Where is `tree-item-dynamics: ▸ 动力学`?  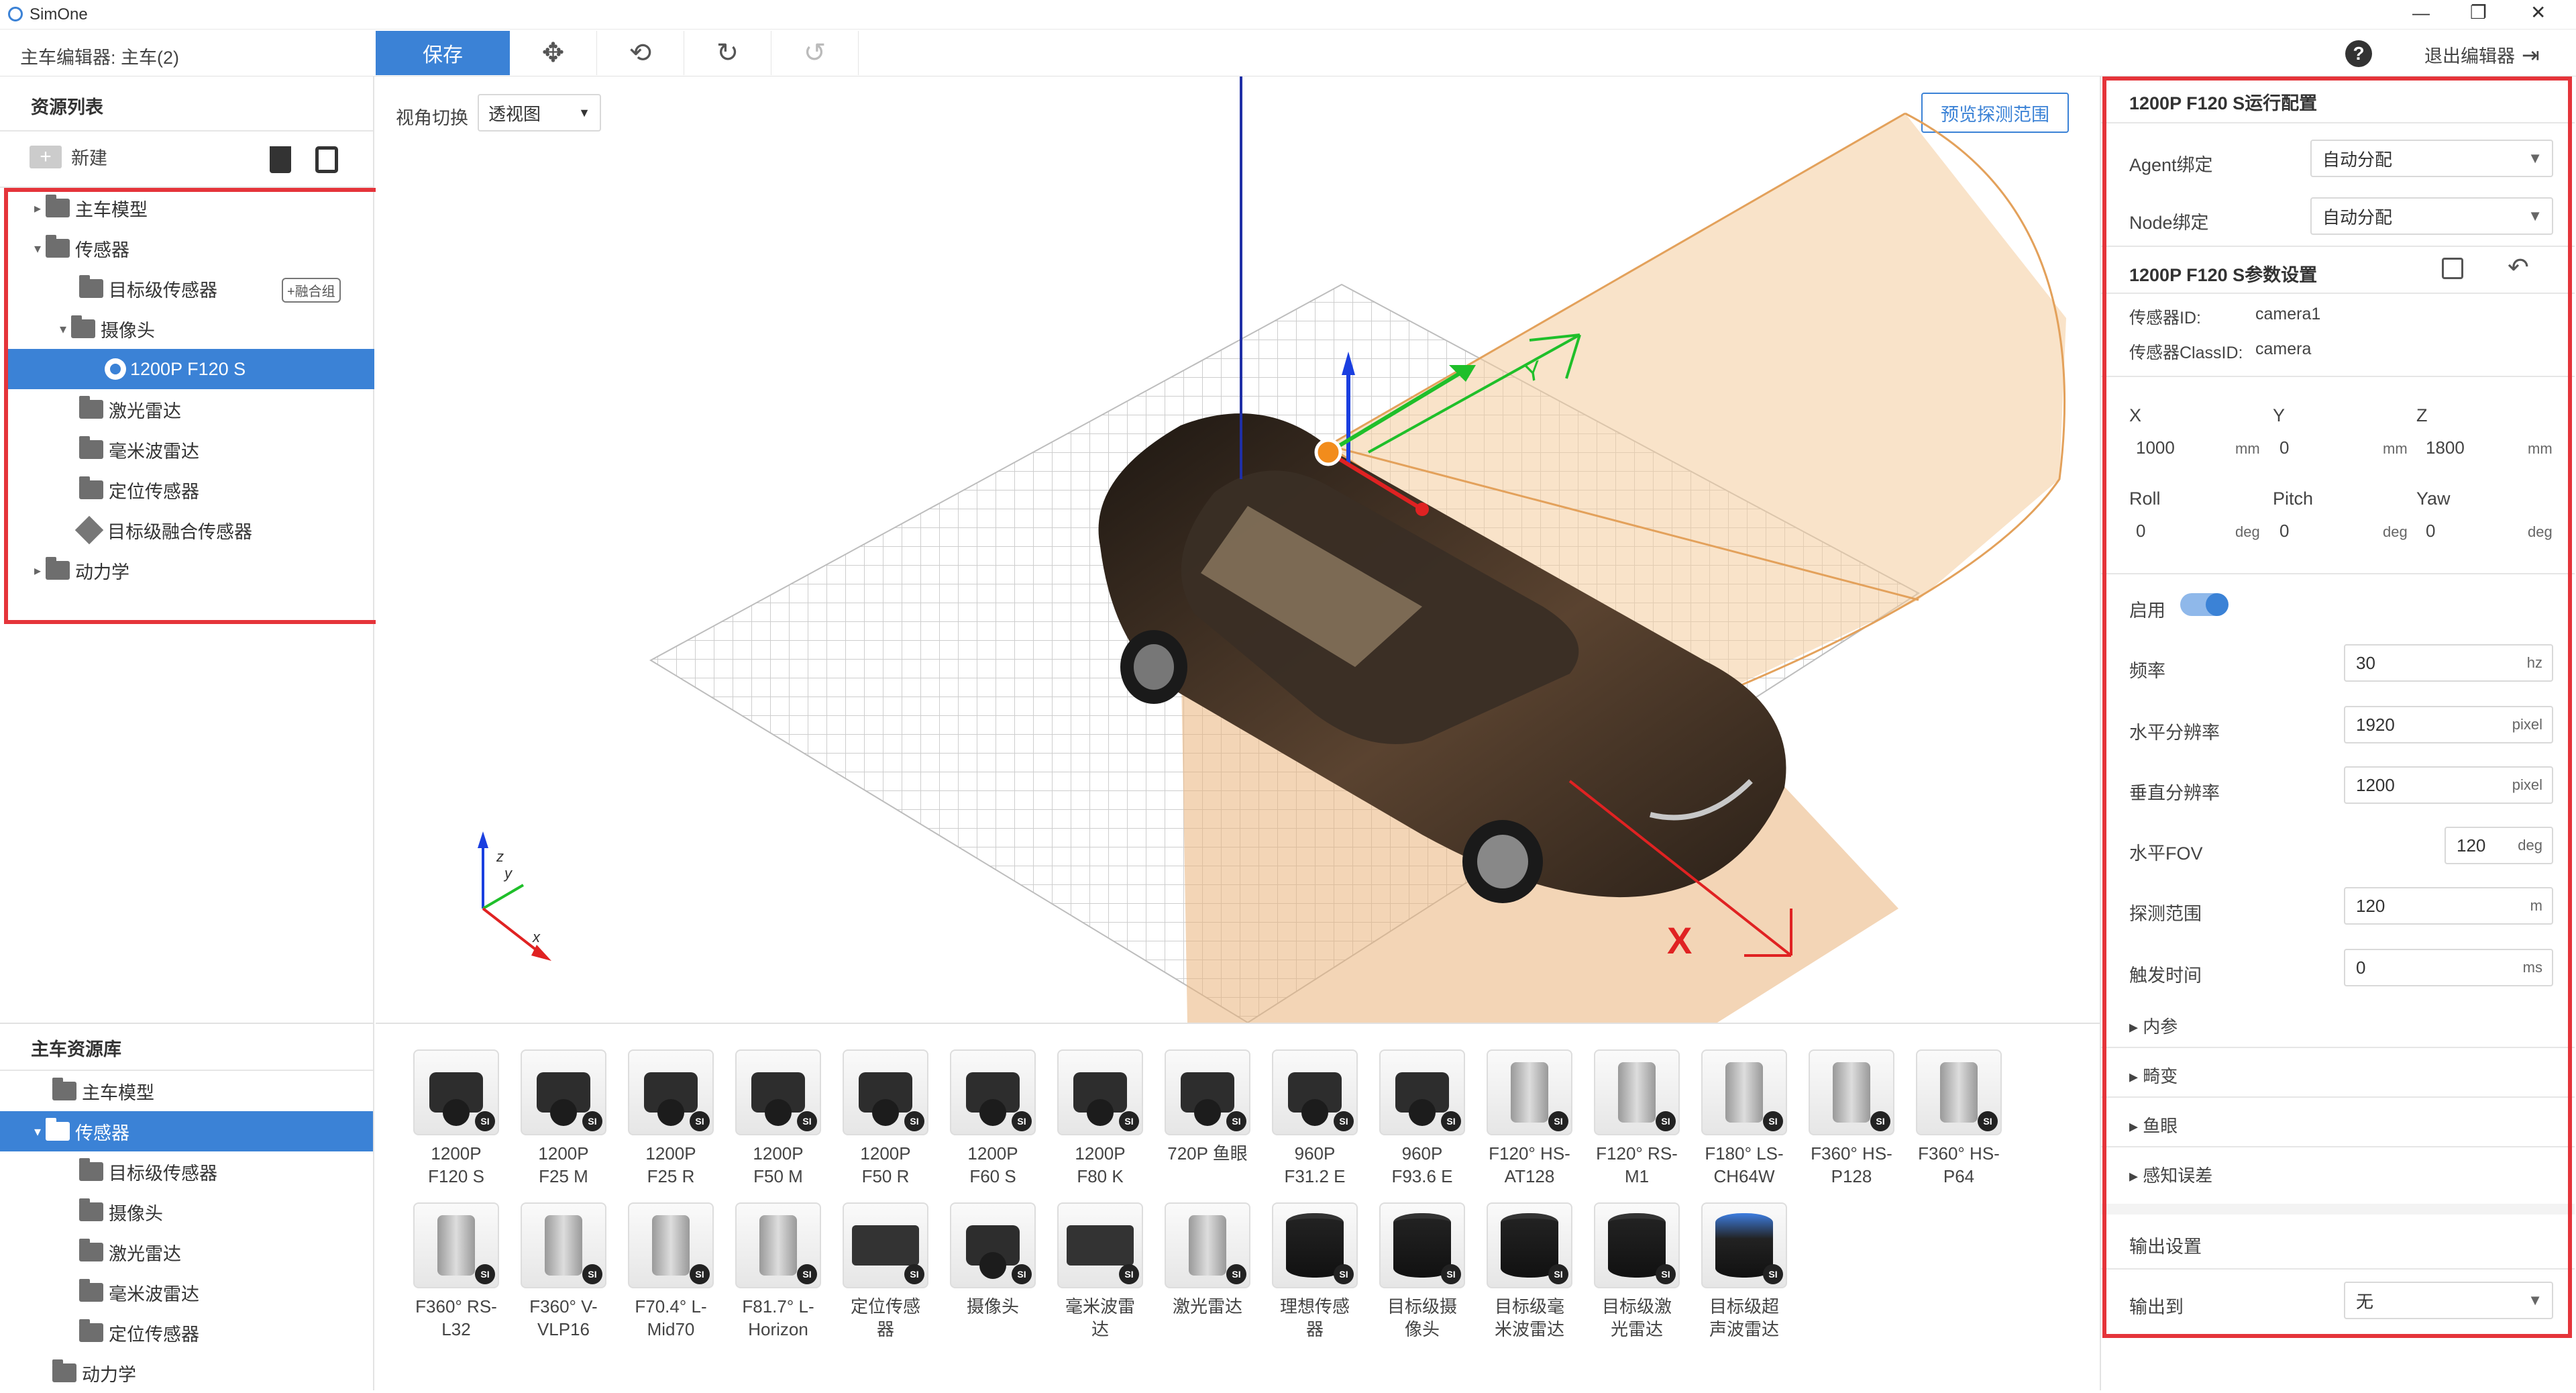
tree-item-dynamics: ▸ 动力学 is located at coordinates (186, 570).